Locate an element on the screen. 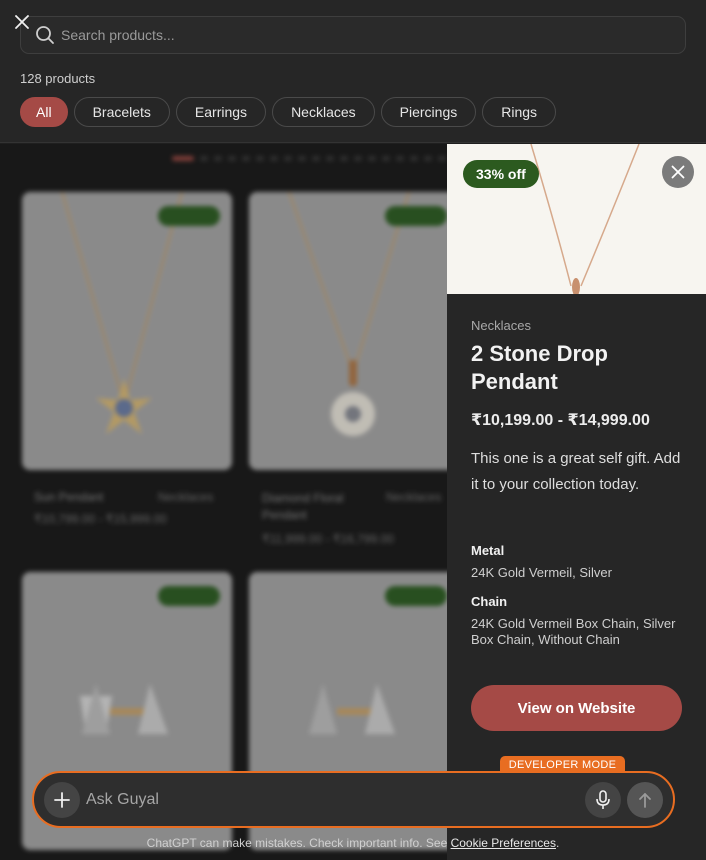  chat-composer is located at coordinates (353, 799).